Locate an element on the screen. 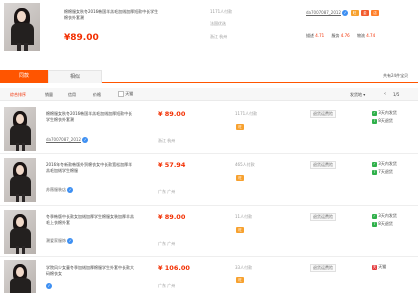 The image size is (418, 293). rating-label-desc: 描述 is located at coordinates (310, 35).